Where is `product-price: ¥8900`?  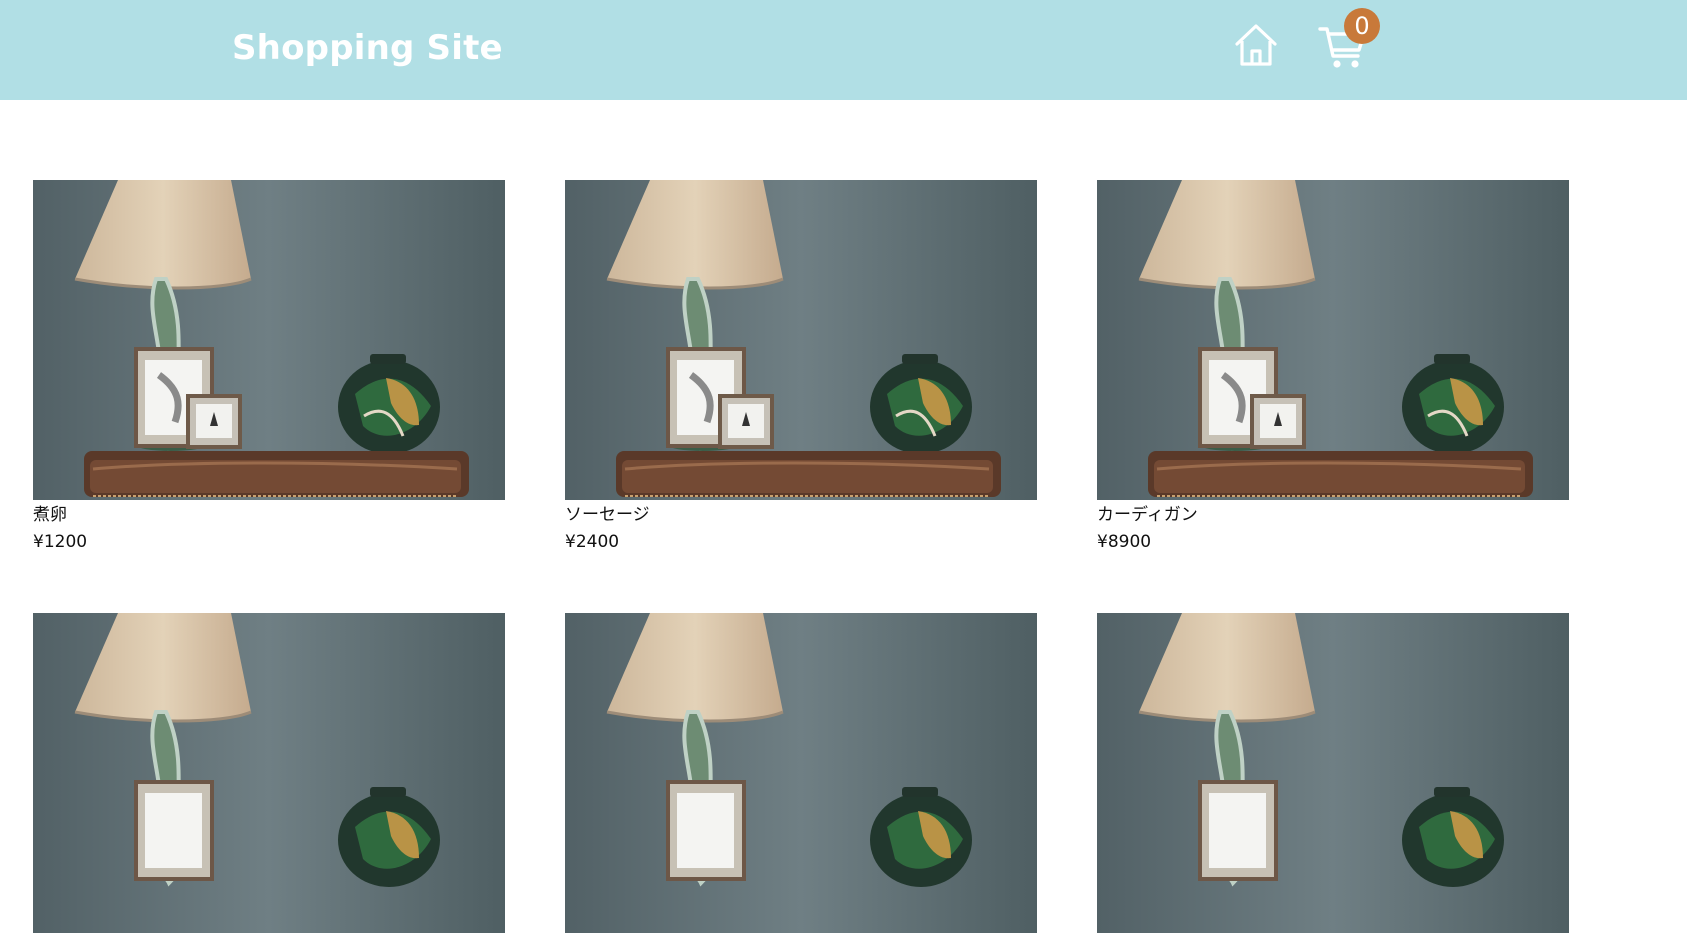 product-price: ¥8900 is located at coordinates (1124, 542).